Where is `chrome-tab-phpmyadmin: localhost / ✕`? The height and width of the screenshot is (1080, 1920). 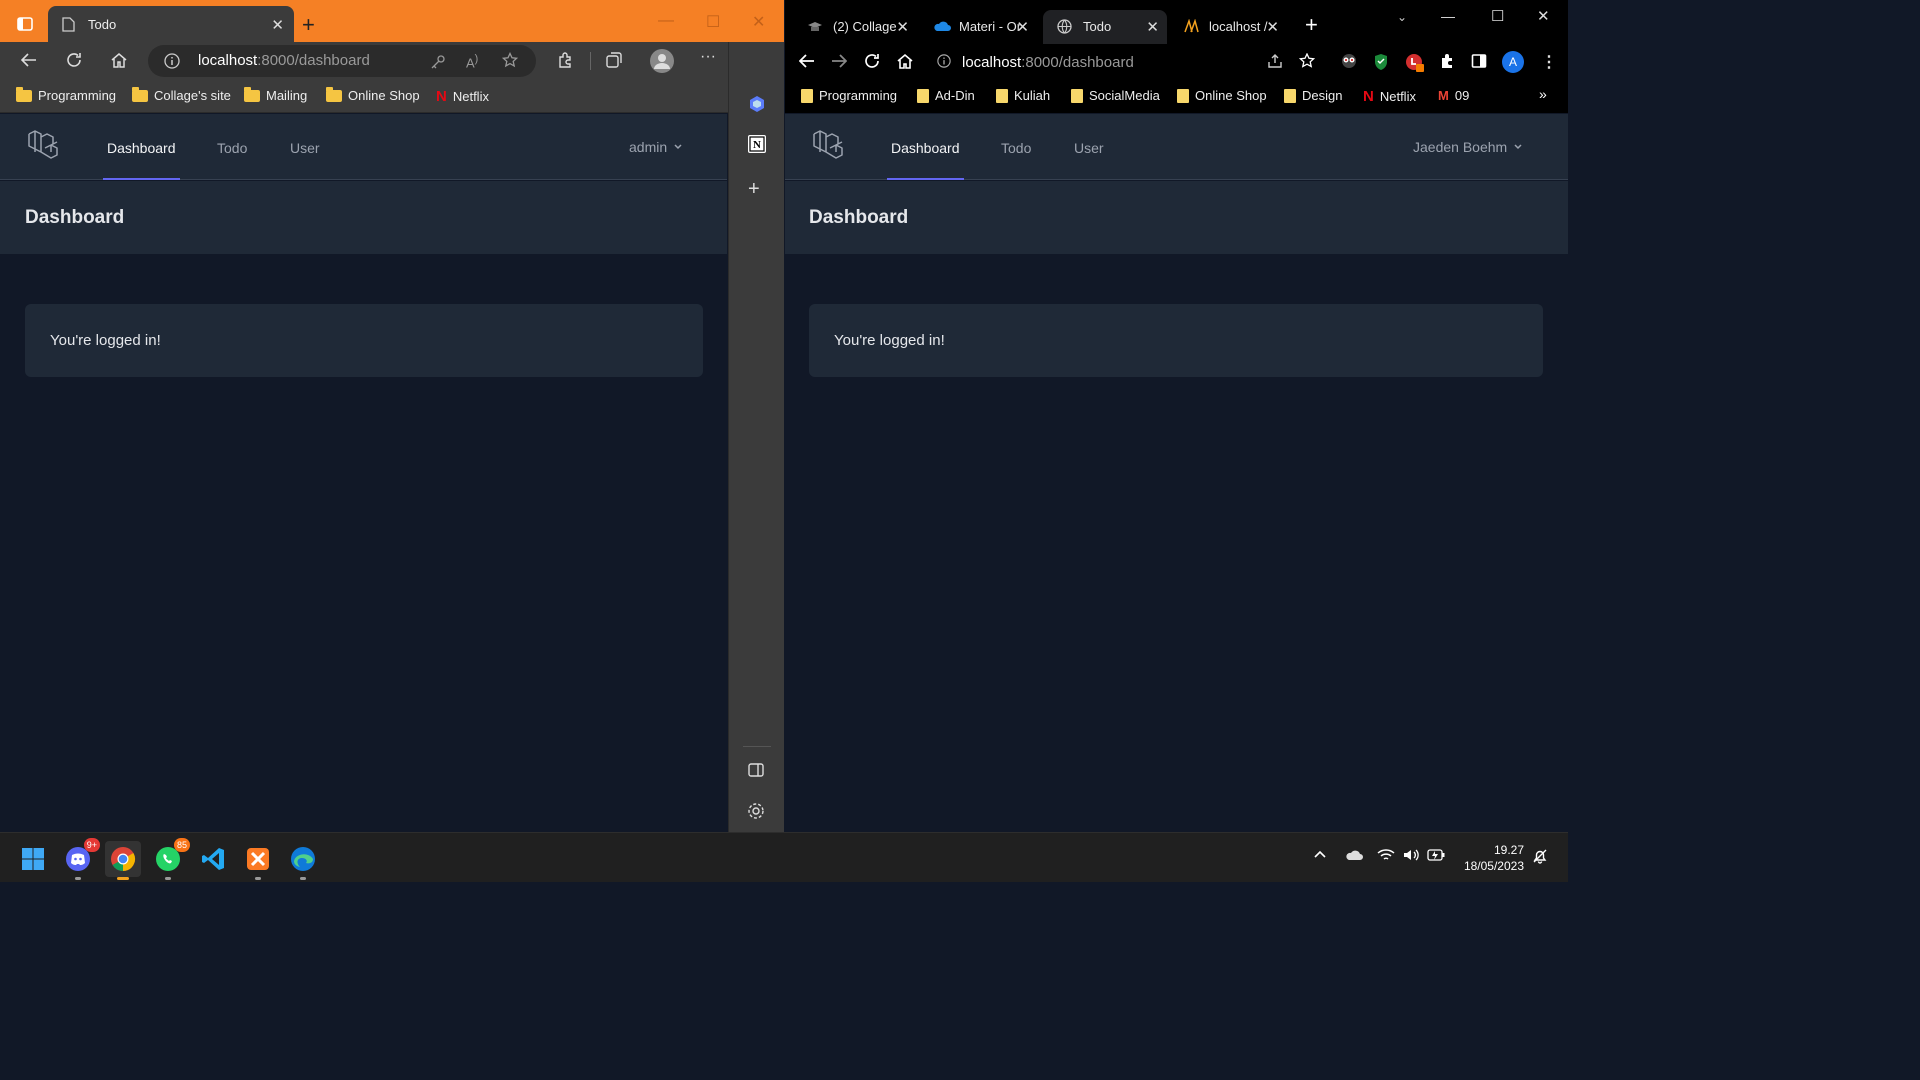
chrome-tab-phpmyadmin: localhost / ✕ is located at coordinates (1228, 27).